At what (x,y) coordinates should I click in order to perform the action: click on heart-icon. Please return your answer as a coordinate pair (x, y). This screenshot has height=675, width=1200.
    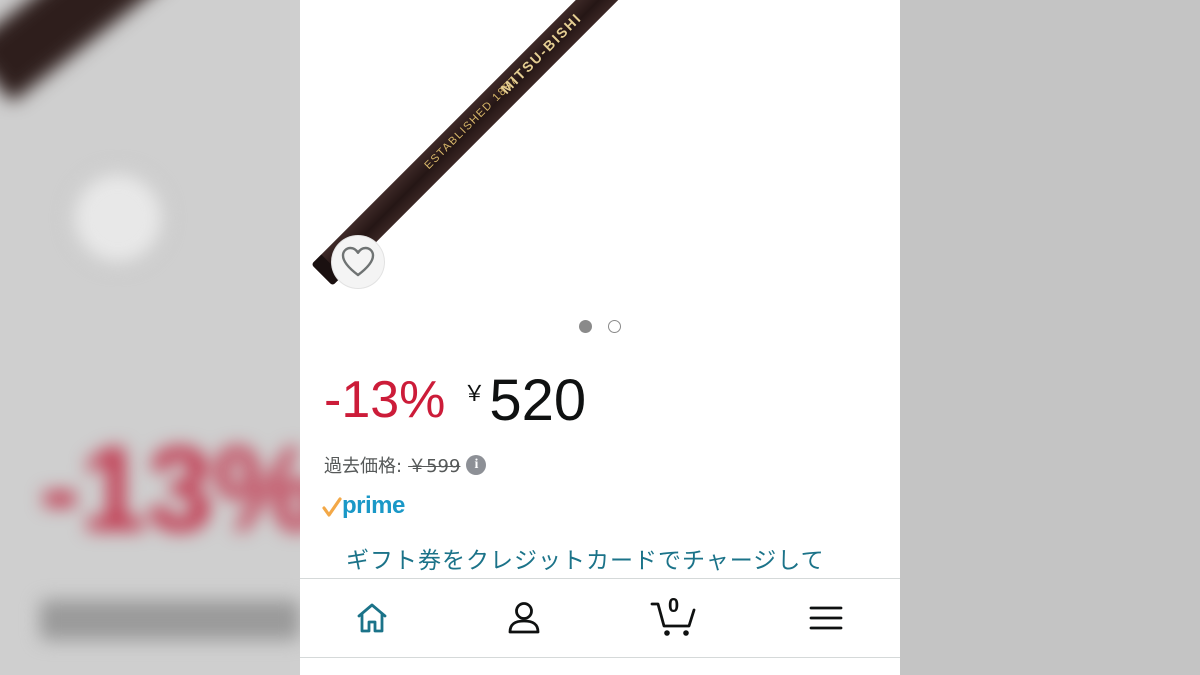
    Looking at the image, I should click on (358, 261).